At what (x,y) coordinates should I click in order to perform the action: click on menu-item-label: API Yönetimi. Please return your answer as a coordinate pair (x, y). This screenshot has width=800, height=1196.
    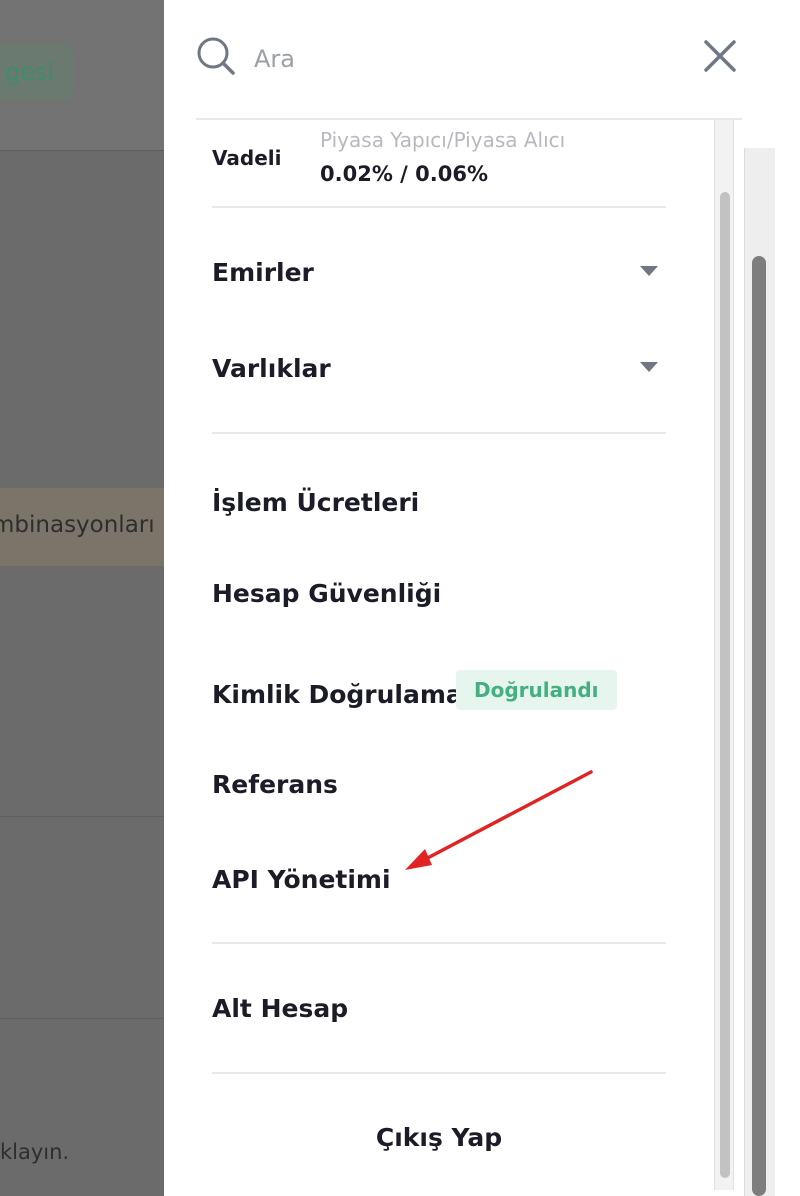
    Looking at the image, I should click on (301, 879).